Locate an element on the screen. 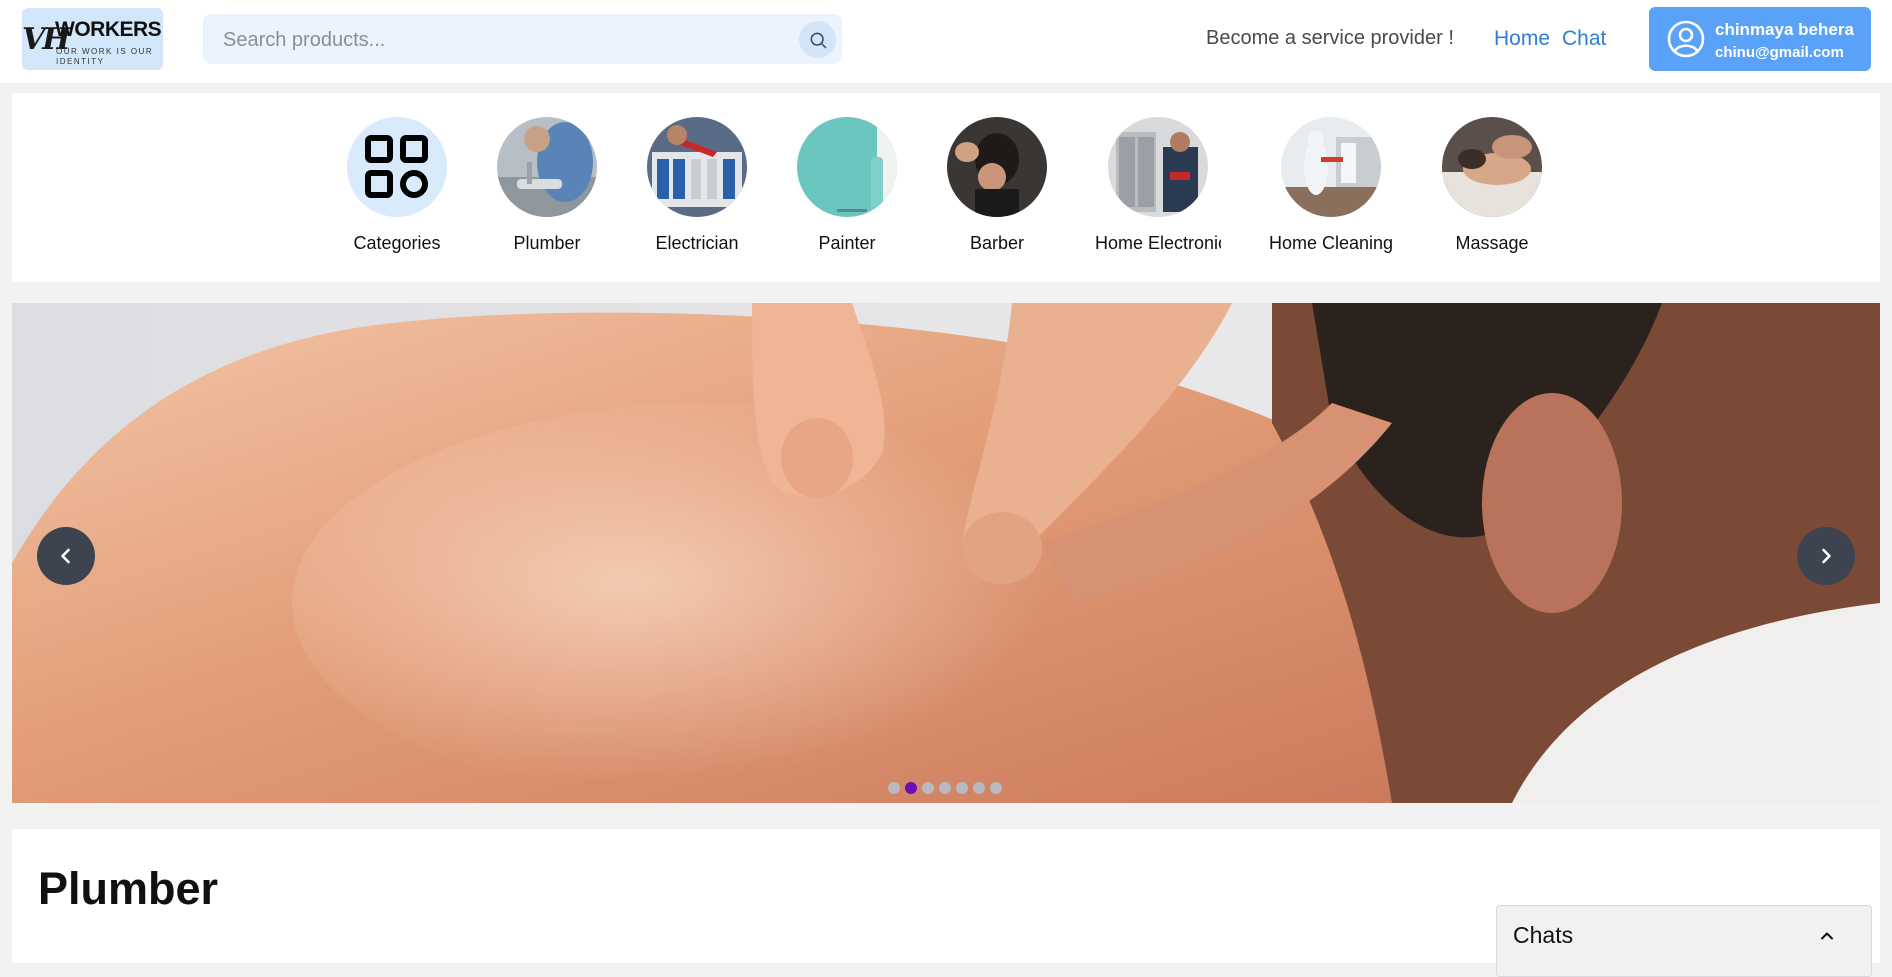  nav-chat-link: Chat is located at coordinates (1584, 39).